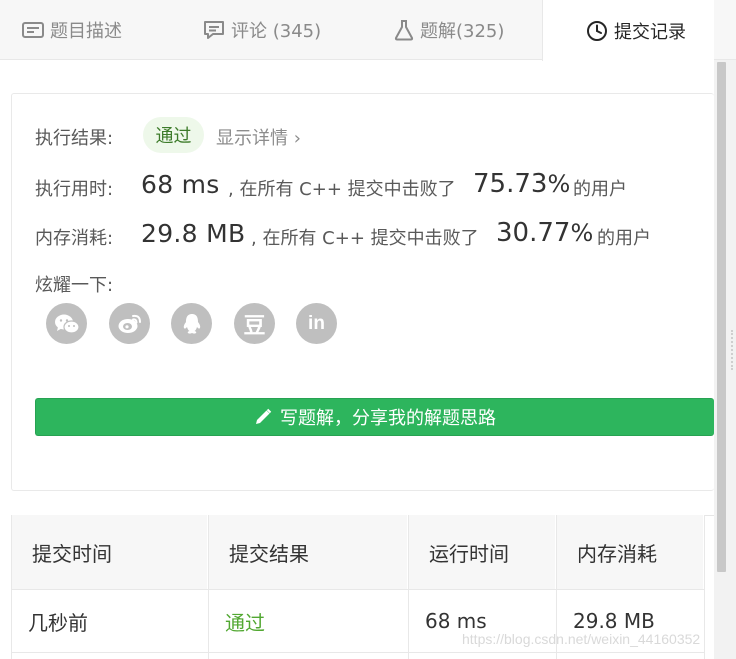  What do you see at coordinates (193, 233) in the screenshot?
I see `memory-value: 29.8 MB` at bounding box center [193, 233].